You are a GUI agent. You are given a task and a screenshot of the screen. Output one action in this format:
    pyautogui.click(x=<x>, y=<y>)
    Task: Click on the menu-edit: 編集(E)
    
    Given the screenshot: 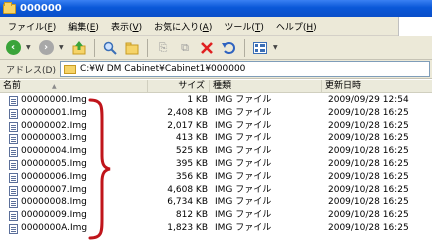 What is the action you would take?
    pyautogui.click(x=83, y=26)
    